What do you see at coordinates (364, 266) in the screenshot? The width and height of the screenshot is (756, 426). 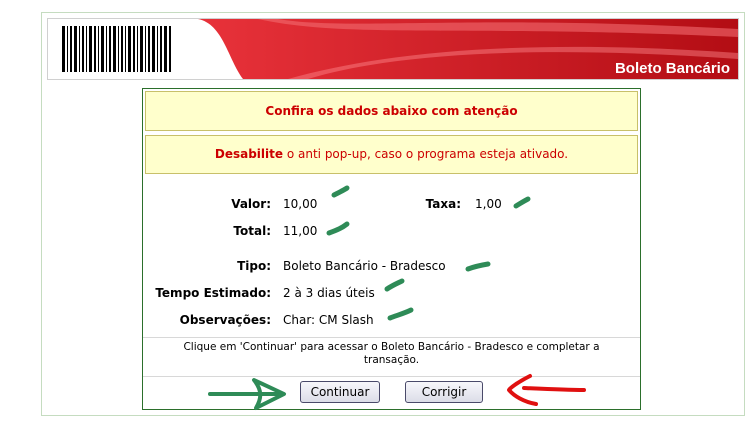 I see `tipo-value: Boleto Bancário - Bradesco` at bounding box center [364, 266].